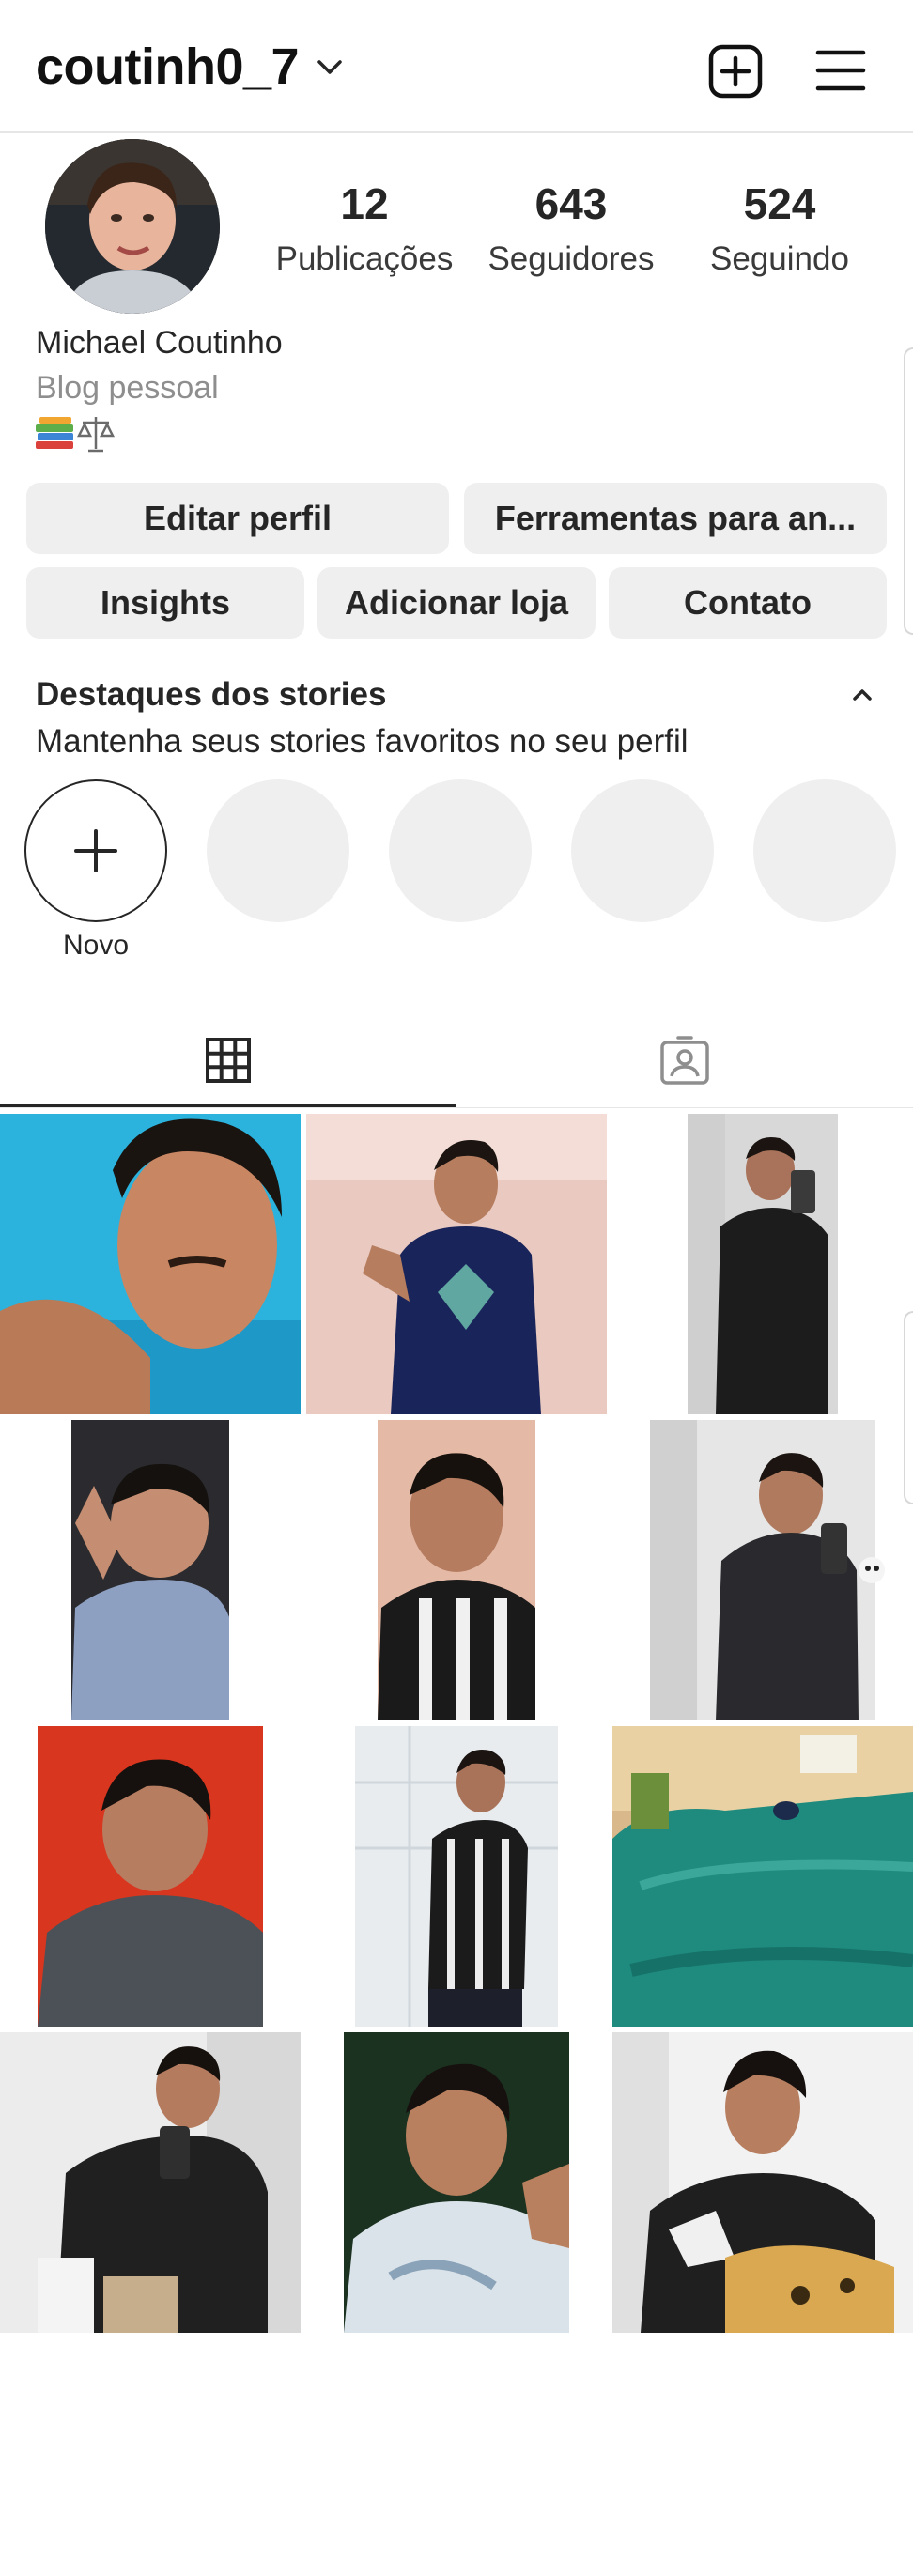 The width and height of the screenshot is (913, 2576). I want to click on new-highlight-button, so click(95, 850).